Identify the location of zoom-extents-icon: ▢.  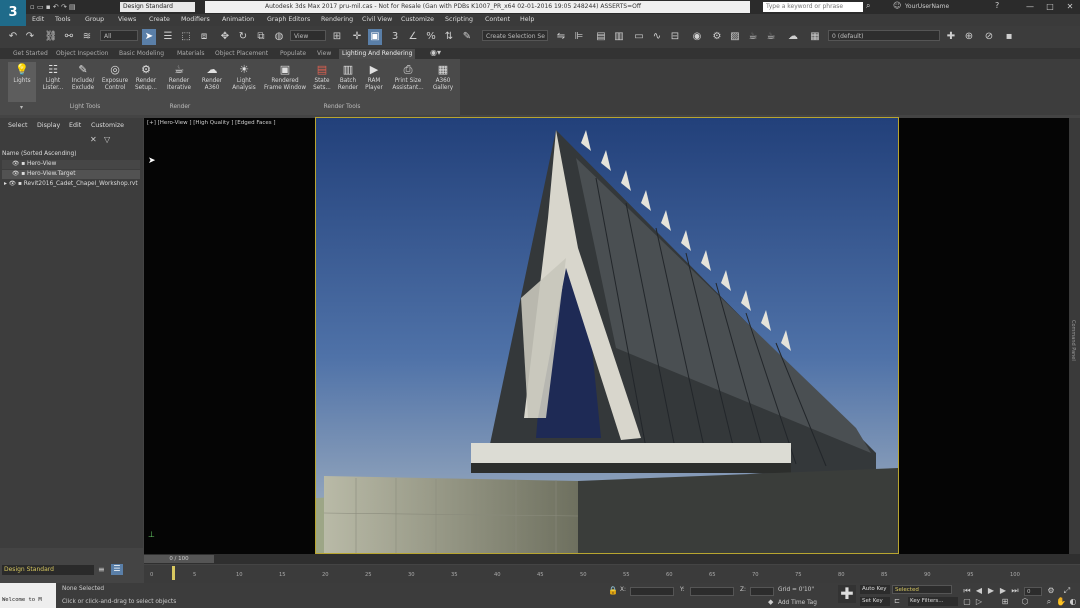
(967, 602).